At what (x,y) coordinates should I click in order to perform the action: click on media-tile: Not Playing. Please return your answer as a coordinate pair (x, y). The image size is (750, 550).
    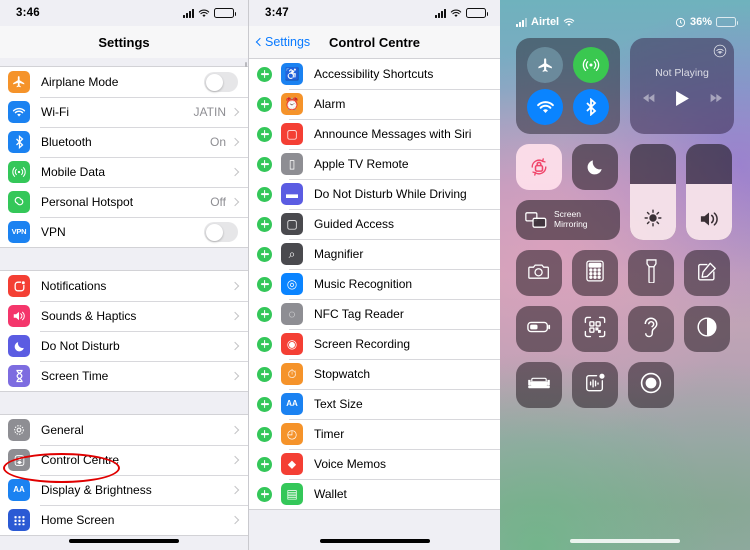
    Looking at the image, I should click on (682, 86).